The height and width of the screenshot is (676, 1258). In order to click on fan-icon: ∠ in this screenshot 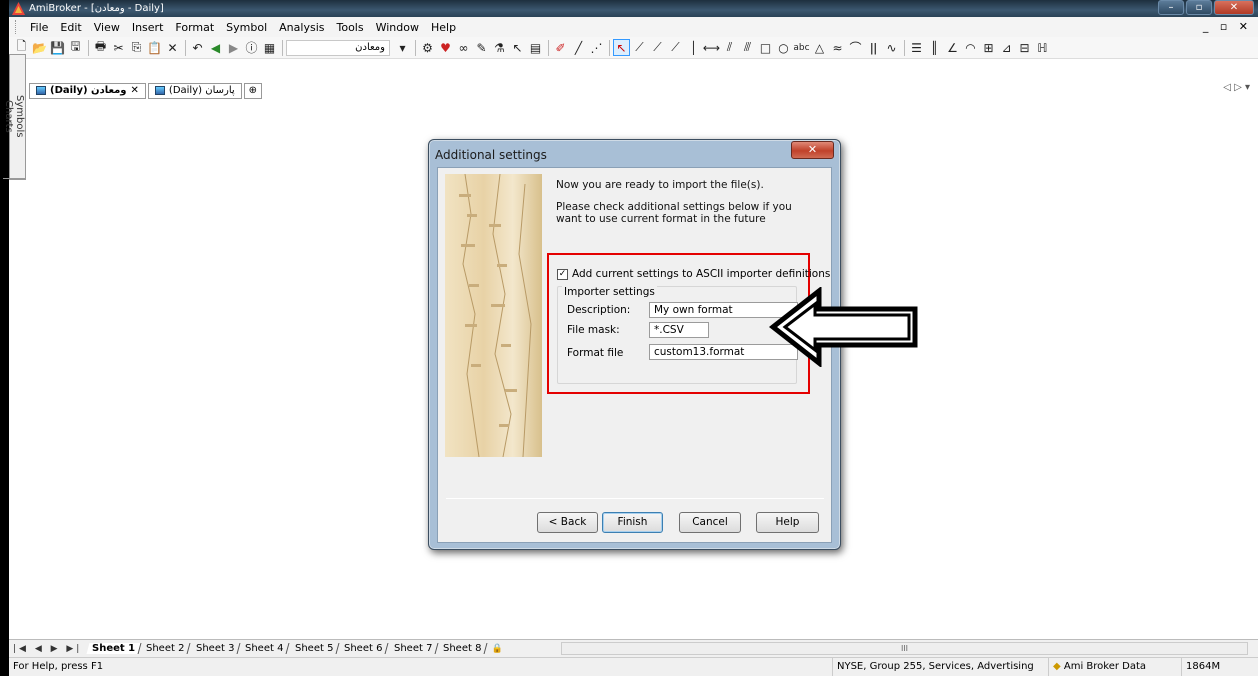, I will do `click(952, 47)`.